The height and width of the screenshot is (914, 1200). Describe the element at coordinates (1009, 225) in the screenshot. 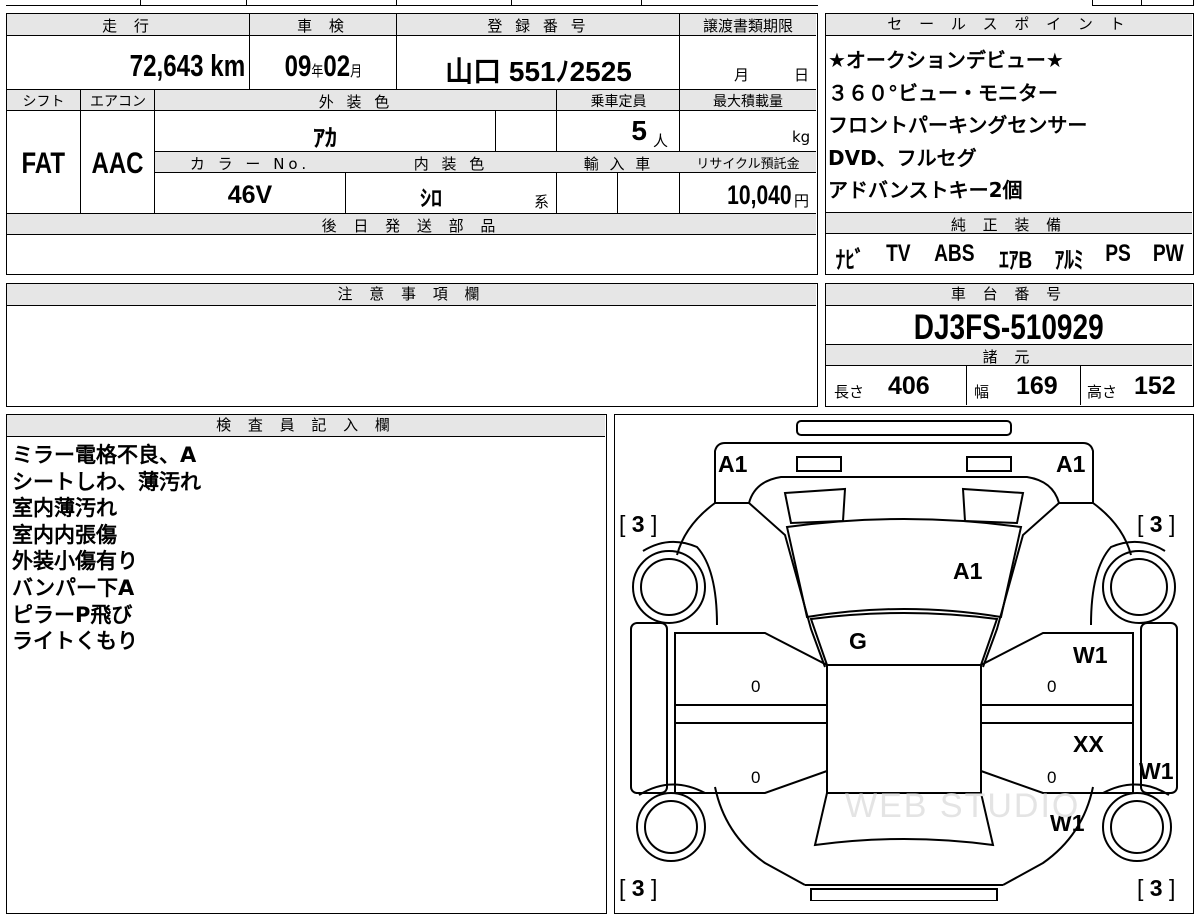

I see `equipment-label: 純 正 装 備` at that location.